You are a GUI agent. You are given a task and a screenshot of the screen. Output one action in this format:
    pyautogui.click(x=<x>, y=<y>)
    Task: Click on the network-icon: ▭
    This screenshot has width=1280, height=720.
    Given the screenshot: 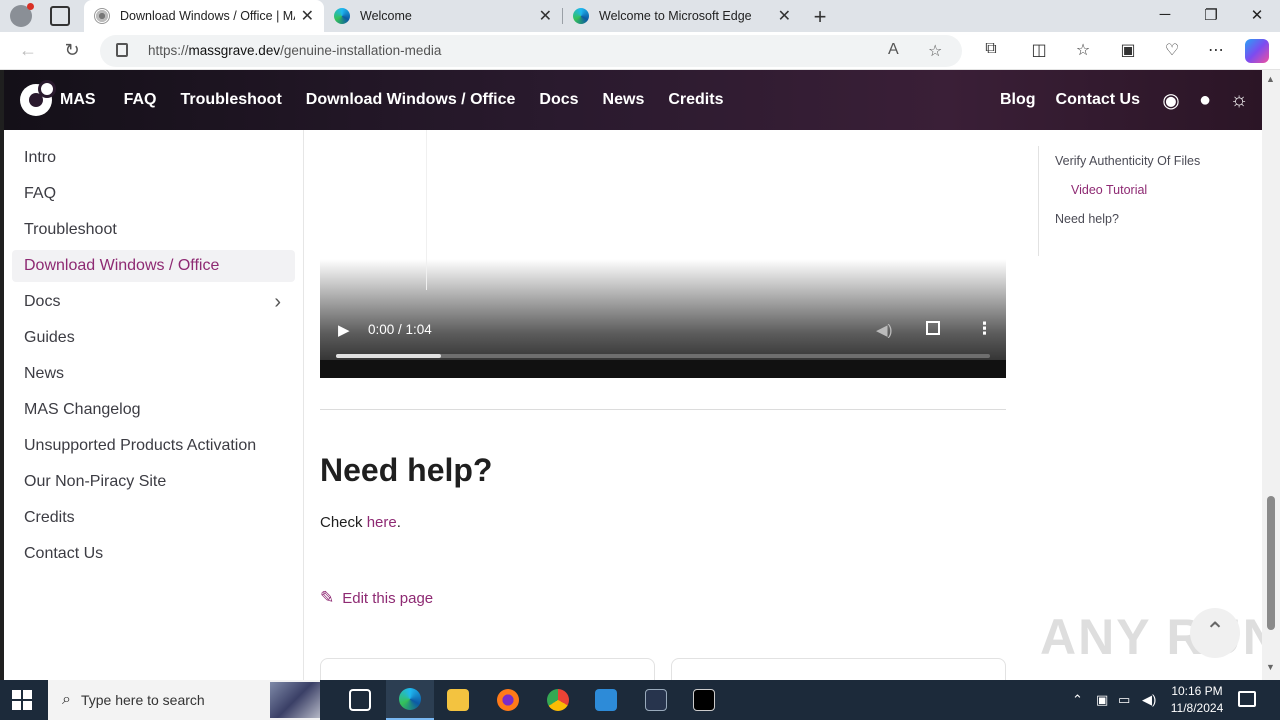 What is the action you would take?
    pyautogui.click(x=1124, y=700)
    